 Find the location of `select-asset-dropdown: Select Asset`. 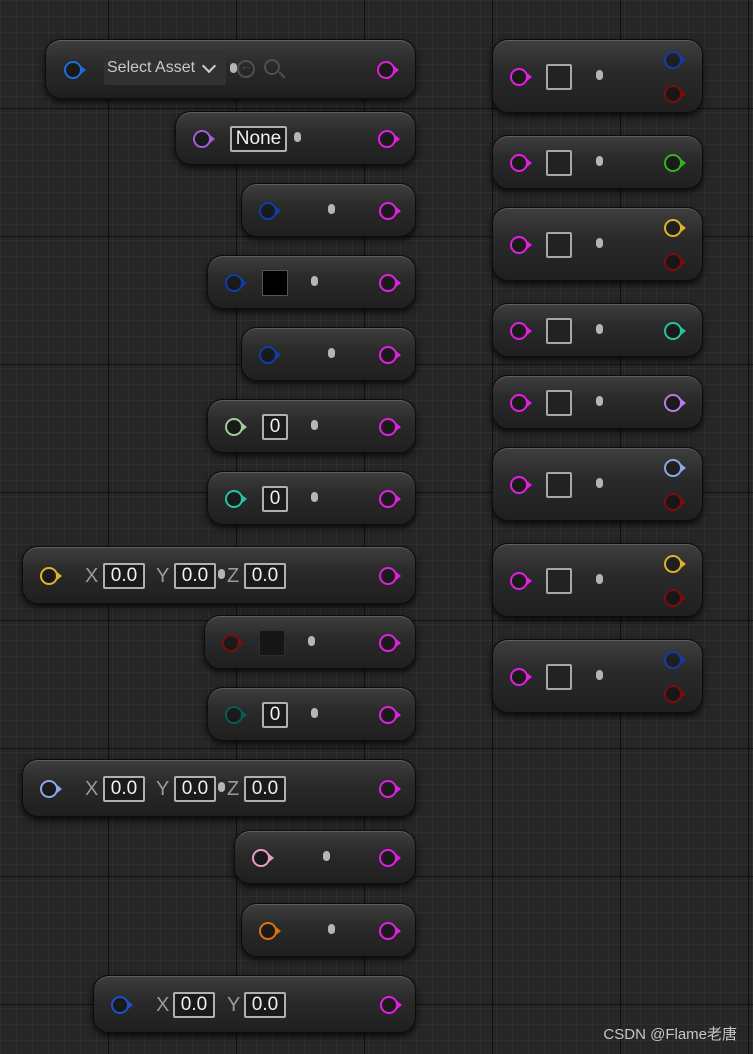

select-asset-dropdown: Select Asset is located at coordinates (165, 68).